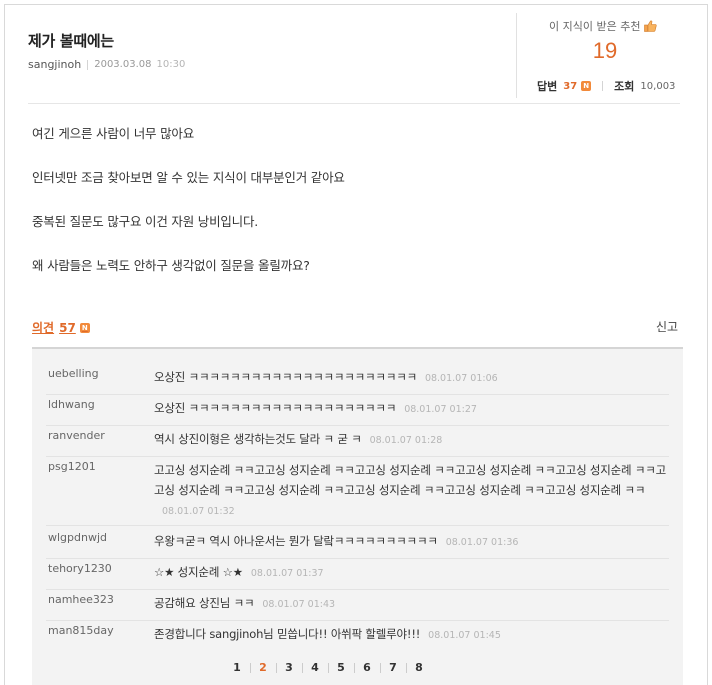 This screenshot has height=685, width=712. Describe the element at coordinates (299, 604) in the screenshot. I see `comment-time: 08.01.07 01:43` at that location.